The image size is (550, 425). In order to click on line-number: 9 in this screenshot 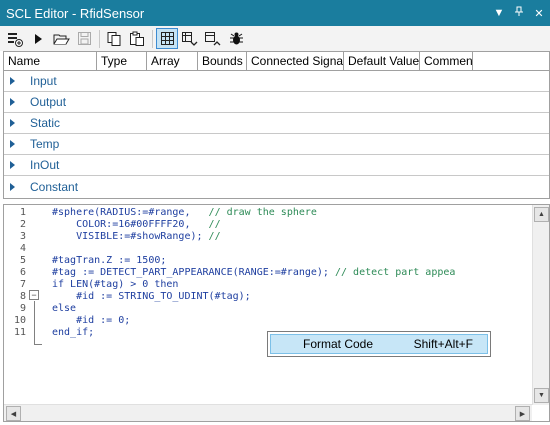, I will do `click(22, 308)`.